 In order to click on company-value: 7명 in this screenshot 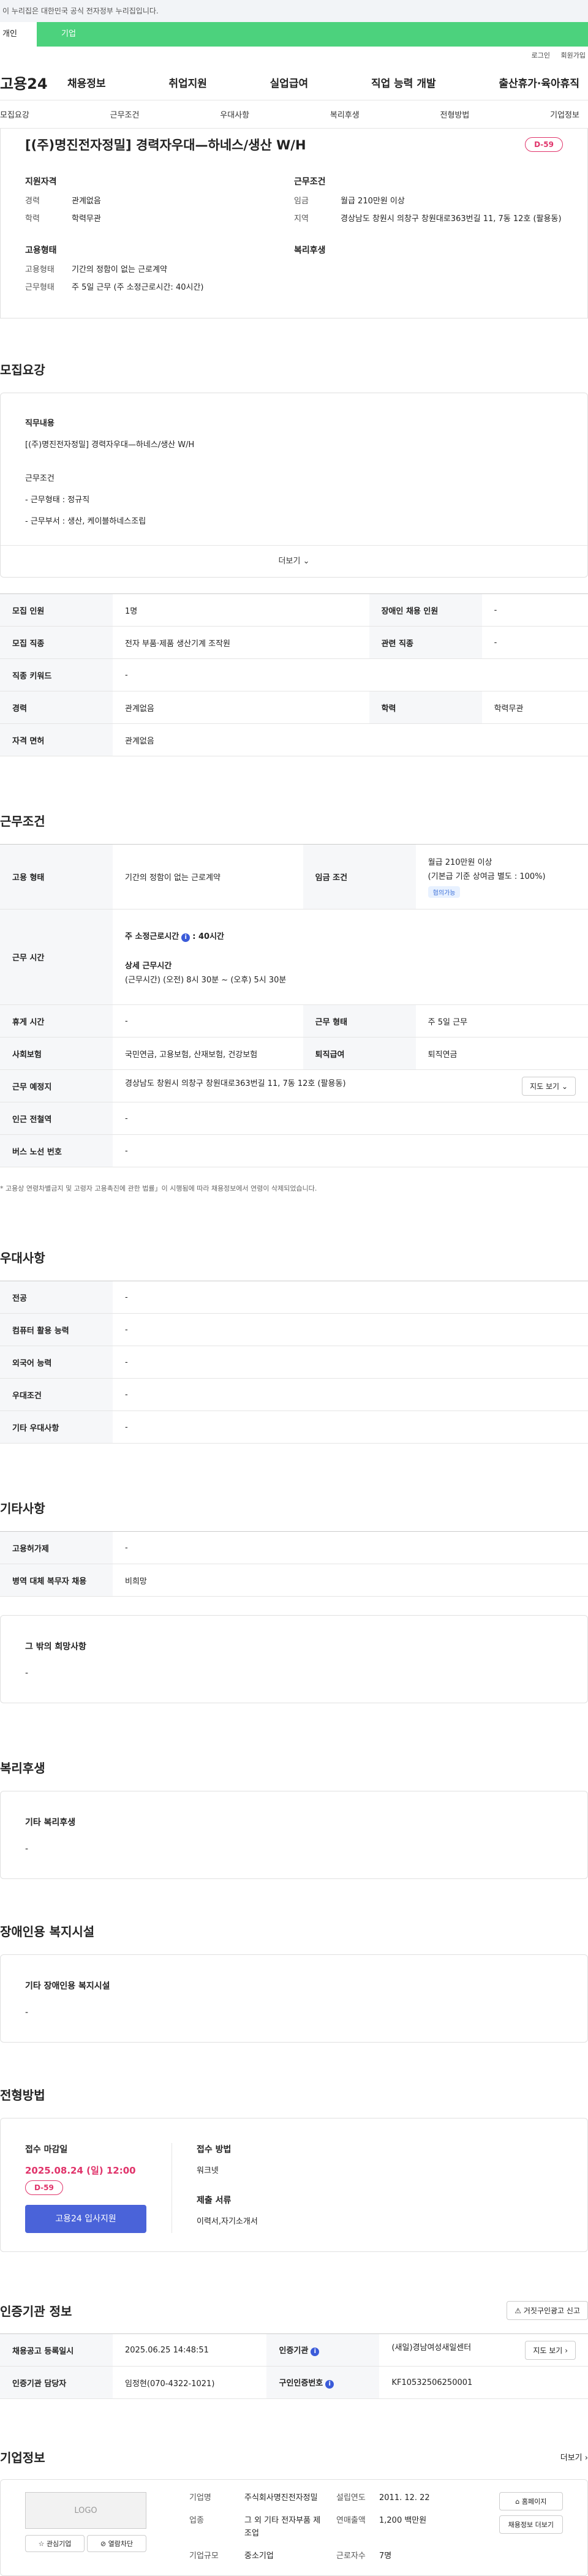, I will do `click(386, 2556)`.